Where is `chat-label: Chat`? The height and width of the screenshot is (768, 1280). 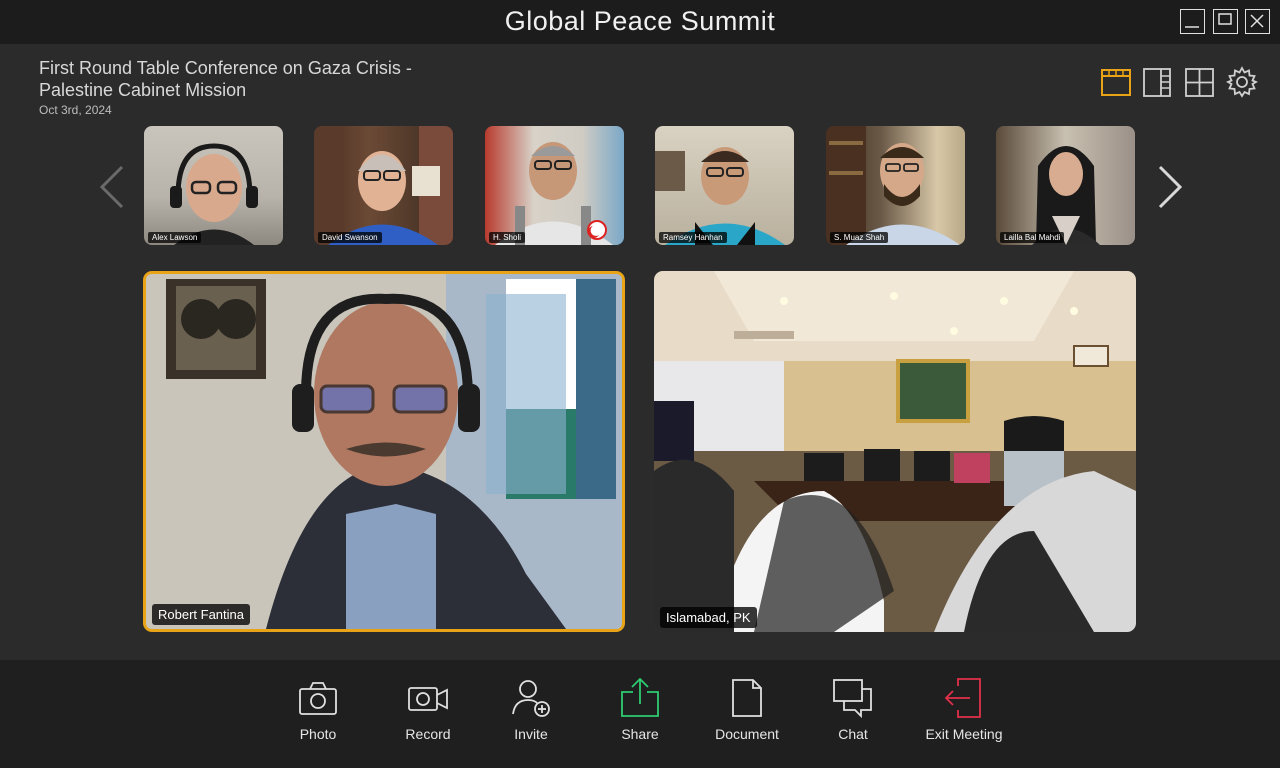
chat-label: Chat is located at coordinates (853, 734).